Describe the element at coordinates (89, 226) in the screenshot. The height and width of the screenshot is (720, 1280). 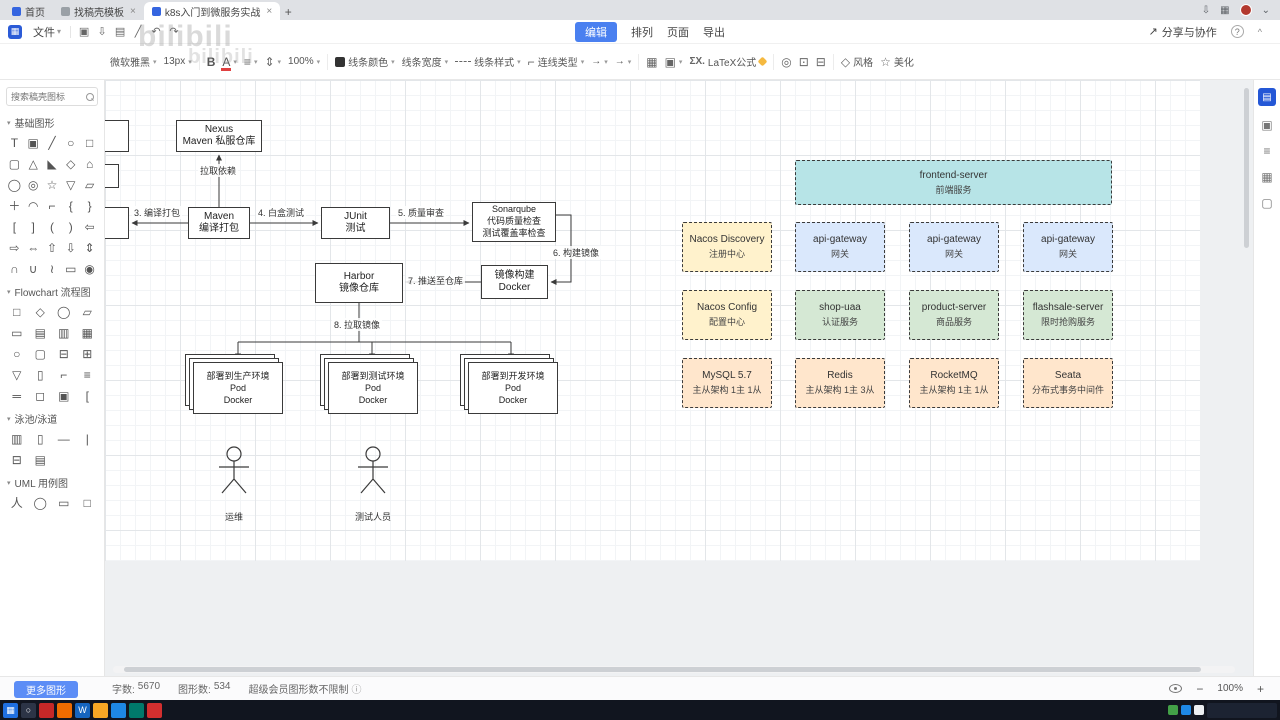
I see `shape-icon: ⇦` at that location.